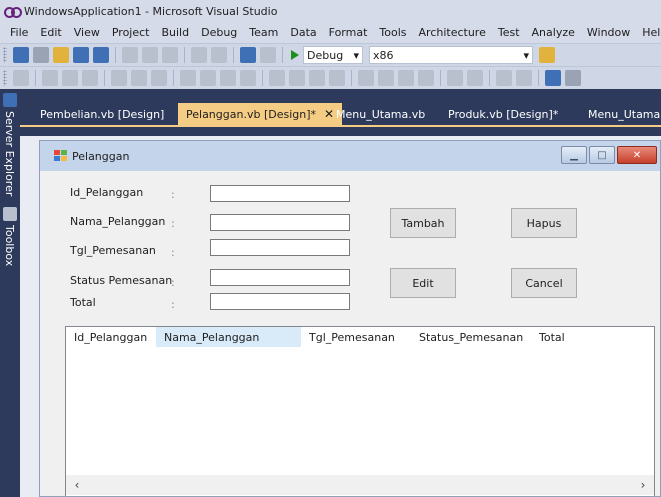 The width and height of the screenshot is (661, 497). I want to click on align-tops-icon, so click(119, 78).